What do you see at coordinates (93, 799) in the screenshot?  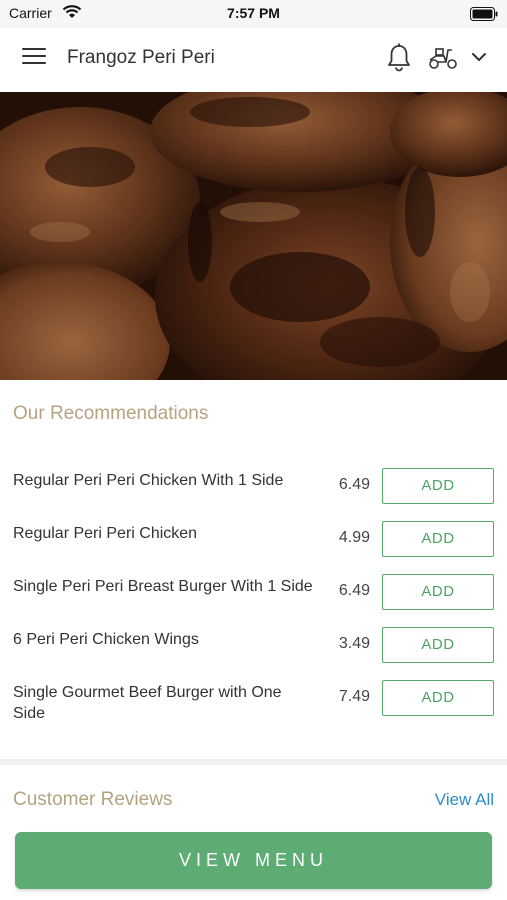 I see `reviews-title: Customer Reviews` at bounding box center [93, 799].